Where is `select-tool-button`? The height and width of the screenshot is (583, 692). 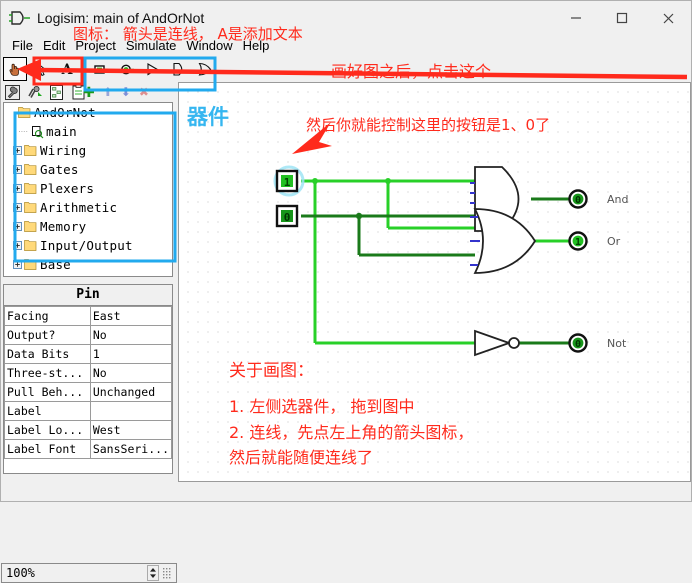 select-tool-button is located at coordinates (41, 69).